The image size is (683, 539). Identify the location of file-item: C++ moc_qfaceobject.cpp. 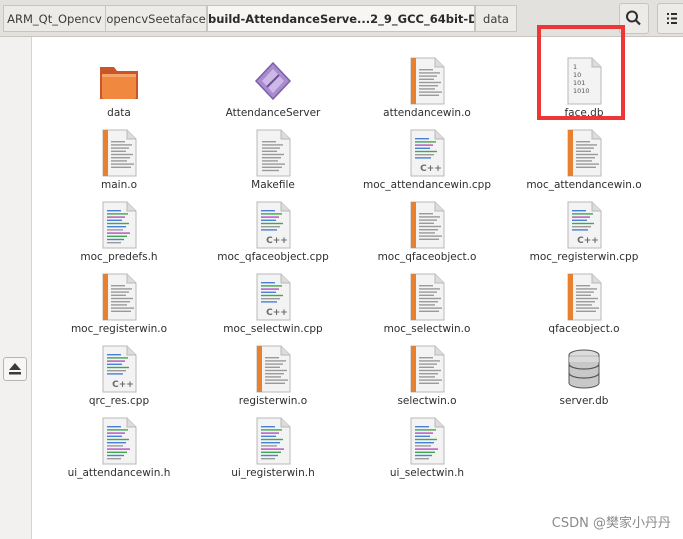
(273, 227).